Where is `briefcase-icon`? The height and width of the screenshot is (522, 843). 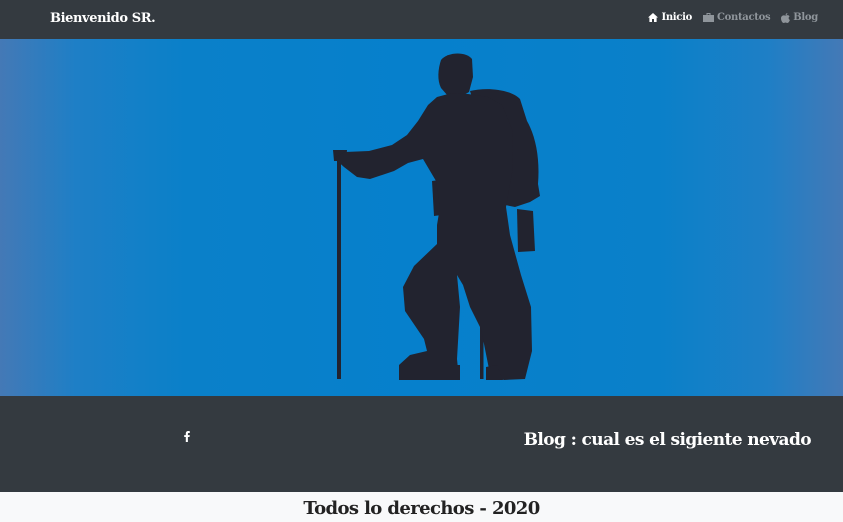 briefcase-icon is located at coordinates (708, 17).